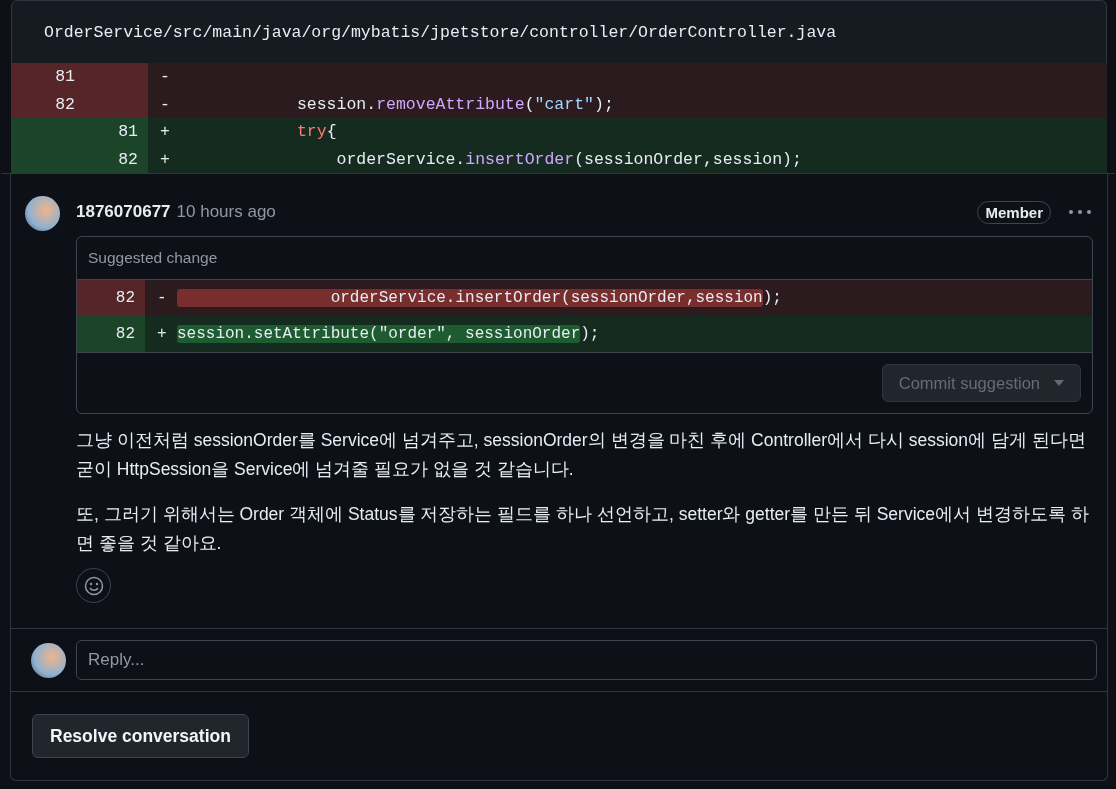 The image size is (1116, 789). Describe the element at coordinates (123, 212) in the screenshot. I see `author-name: 1876070677` at that location.